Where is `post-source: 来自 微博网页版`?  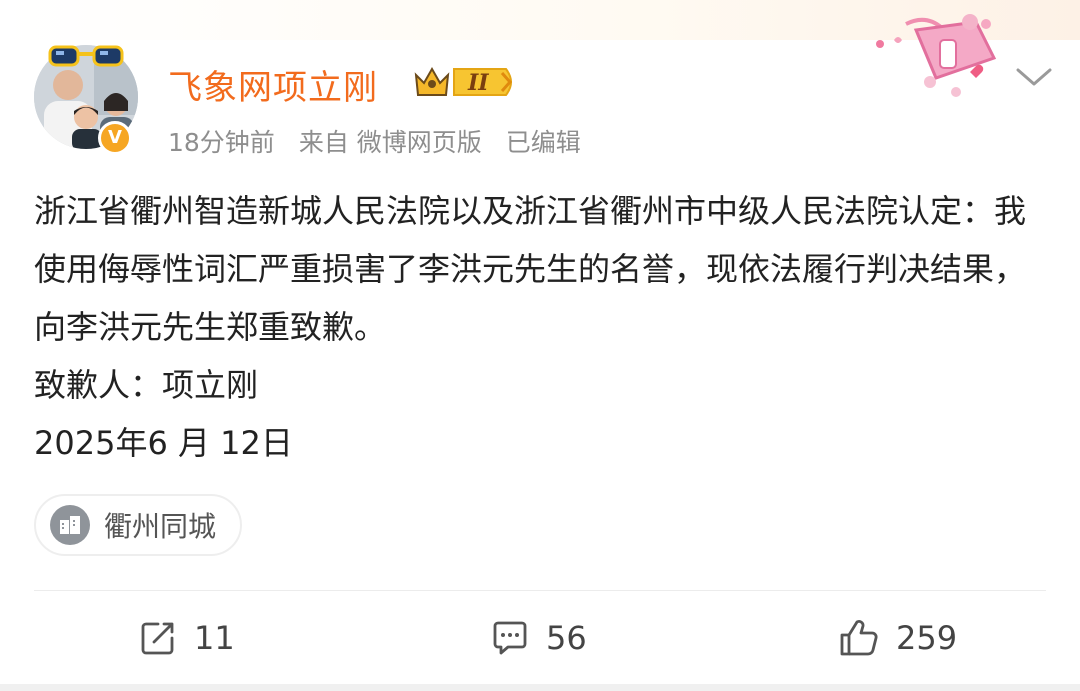
post-source: 来自 微博网页版 is located at coordinates (390, 141).